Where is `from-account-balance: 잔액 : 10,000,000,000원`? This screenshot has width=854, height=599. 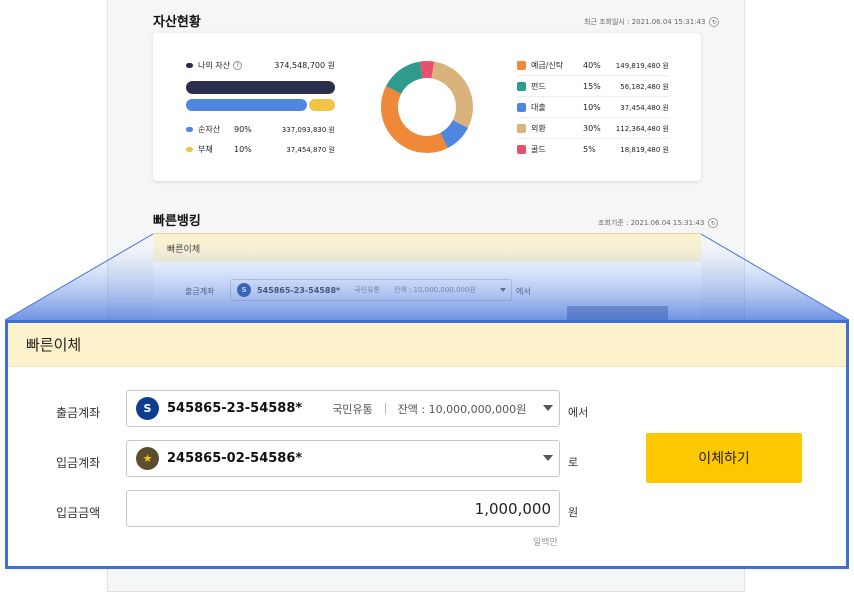
from-account-balance: 잔액 : 10,000,000,000원 is located at coordinates (462, 409).